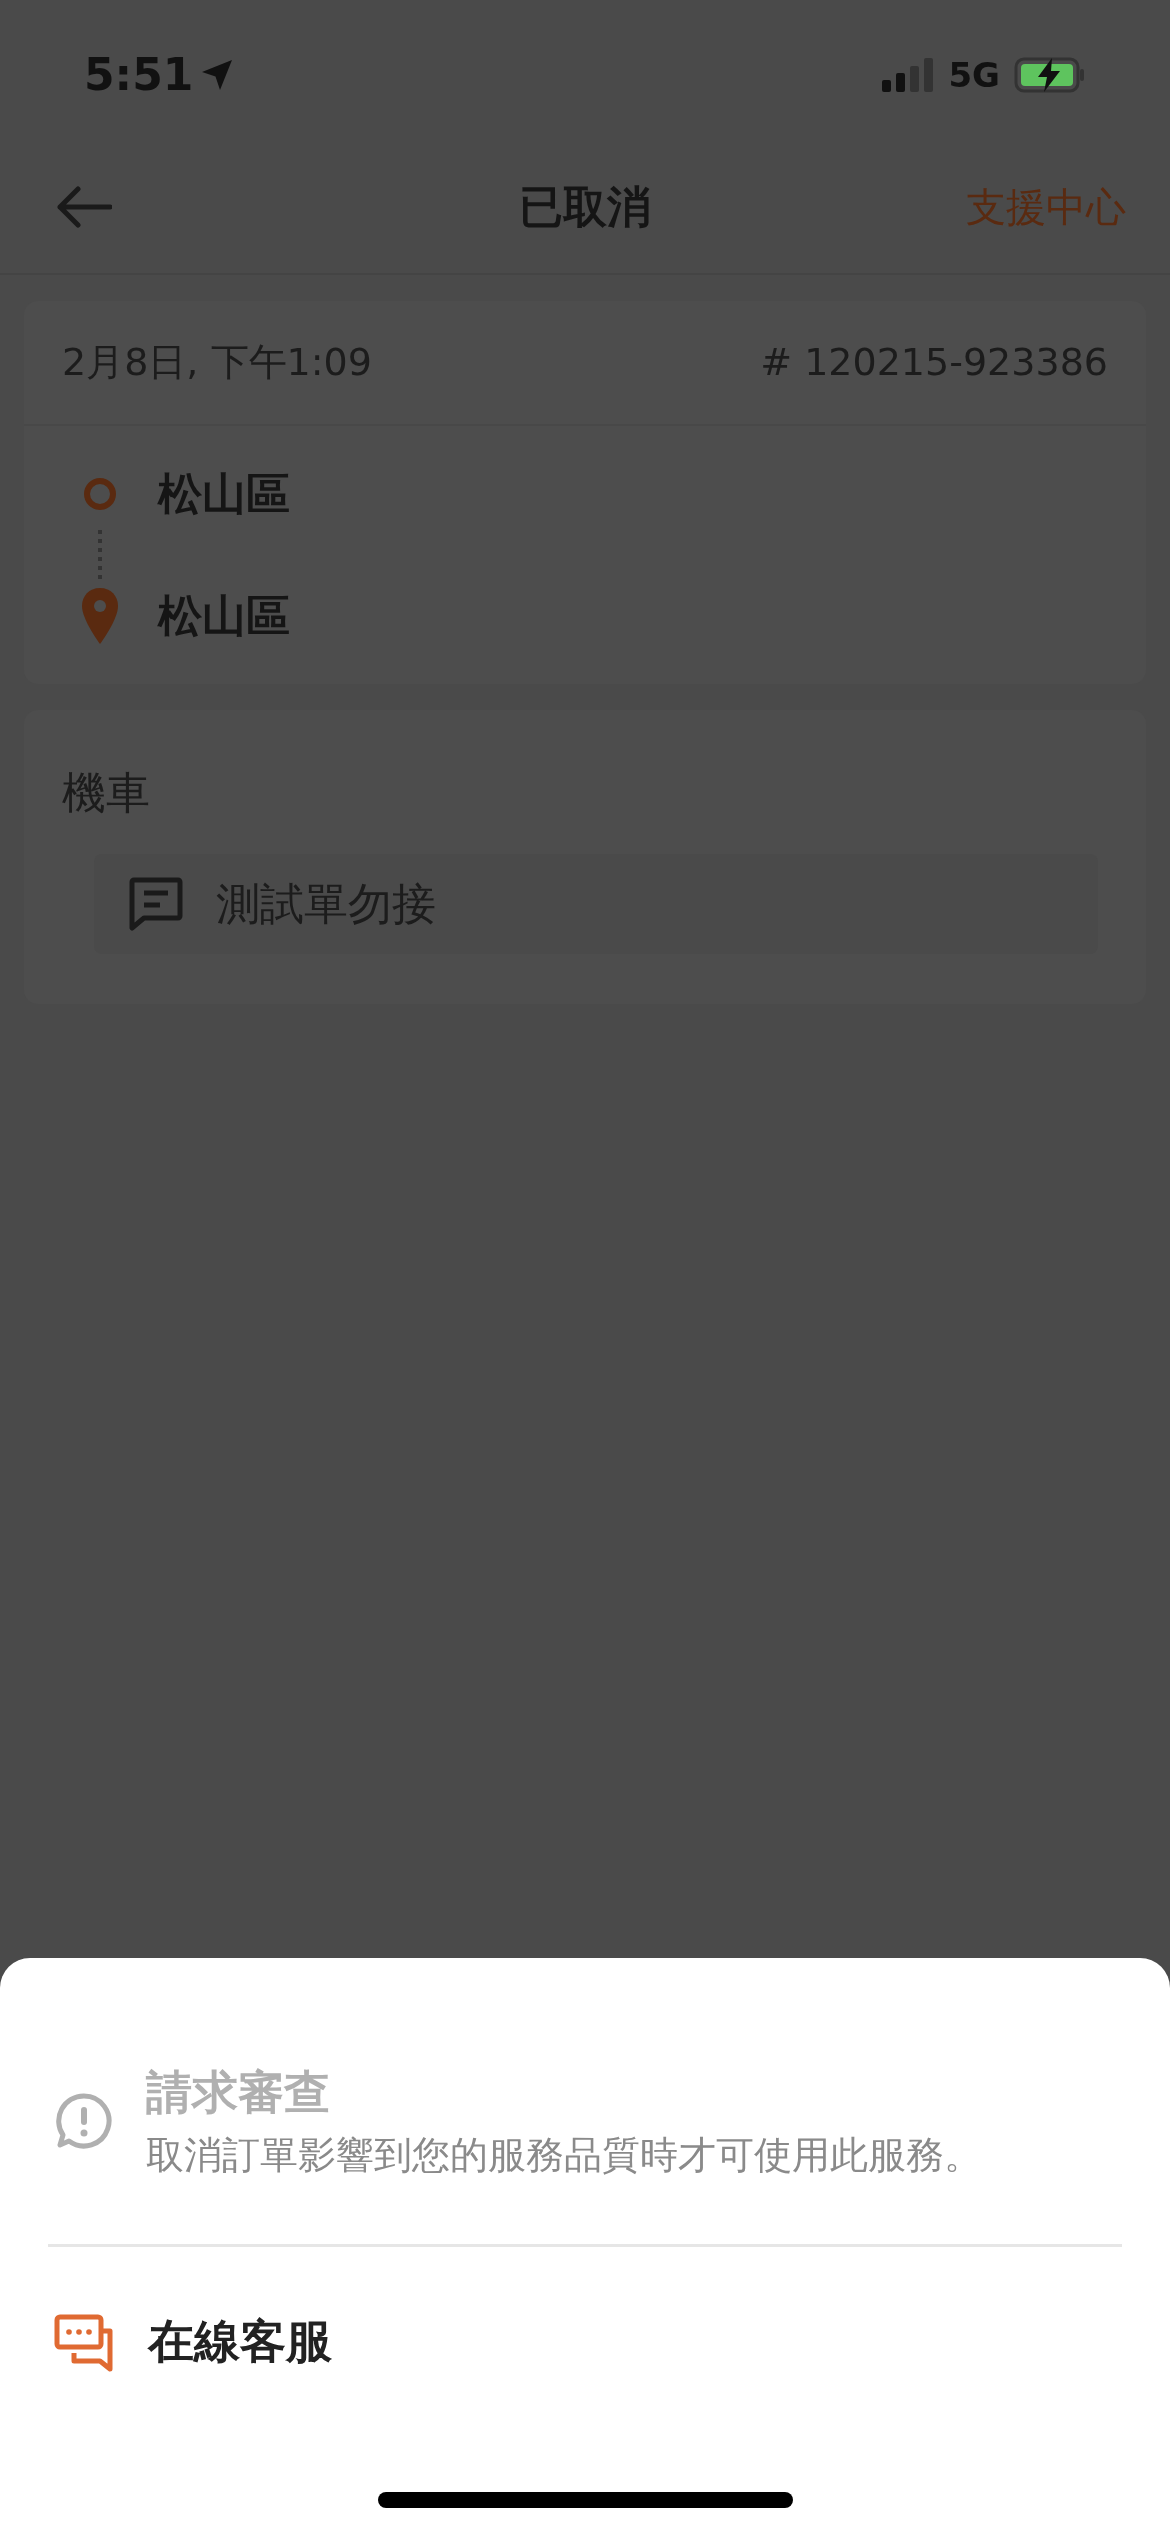  Describe the element at coordinates (100, 494) in the screenshot. I see `origin-circle-icon` at that location.